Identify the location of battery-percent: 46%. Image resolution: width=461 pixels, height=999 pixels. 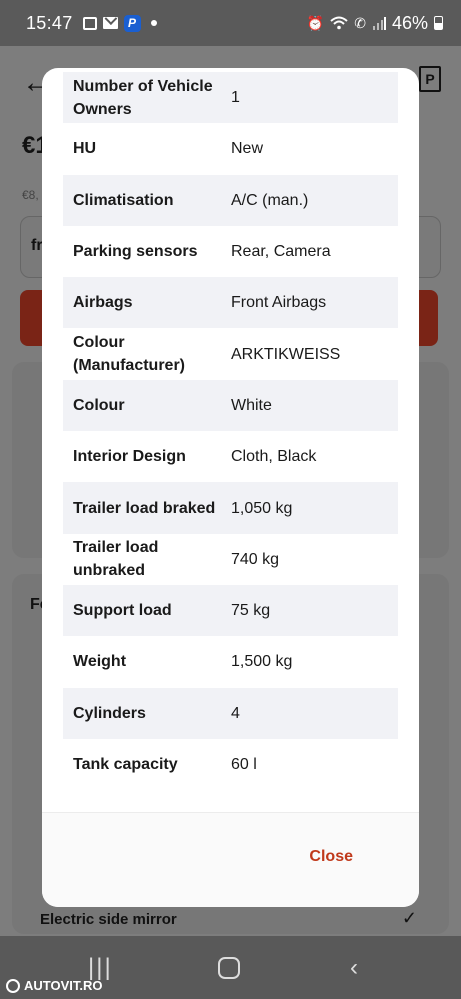
(409, 22).